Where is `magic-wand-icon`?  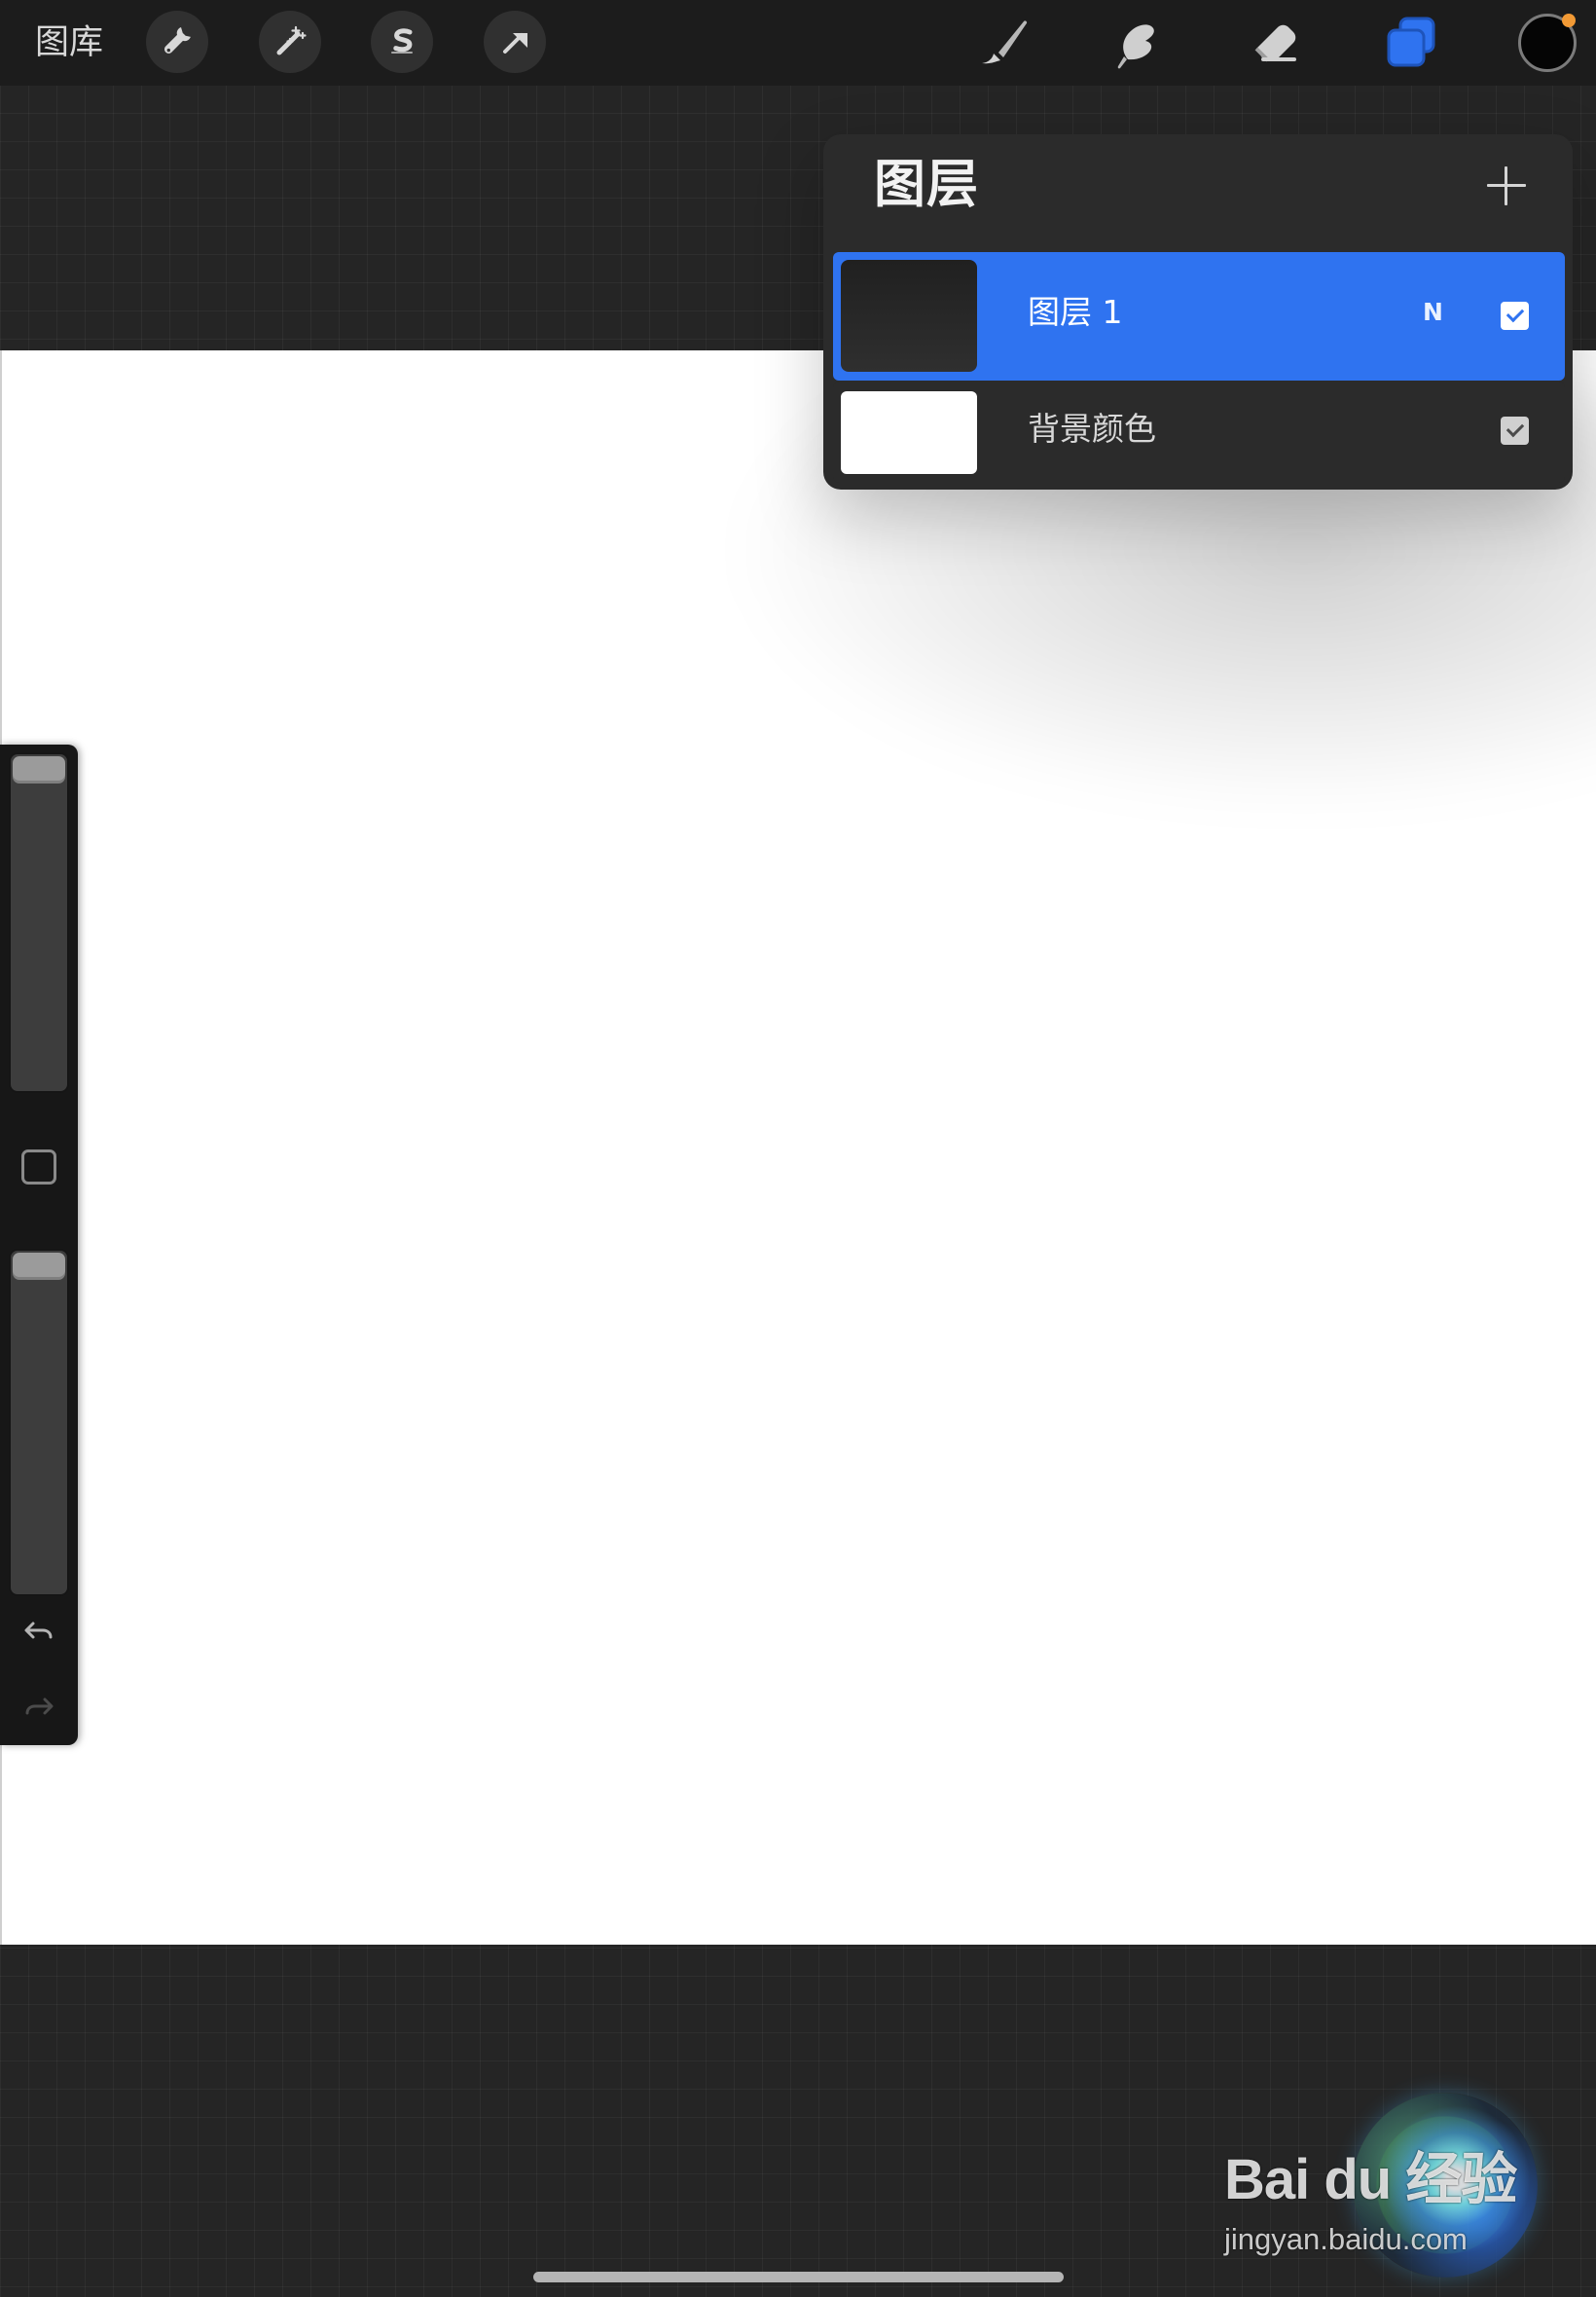 magic-wand-icon is located at coordinates (290, 41).